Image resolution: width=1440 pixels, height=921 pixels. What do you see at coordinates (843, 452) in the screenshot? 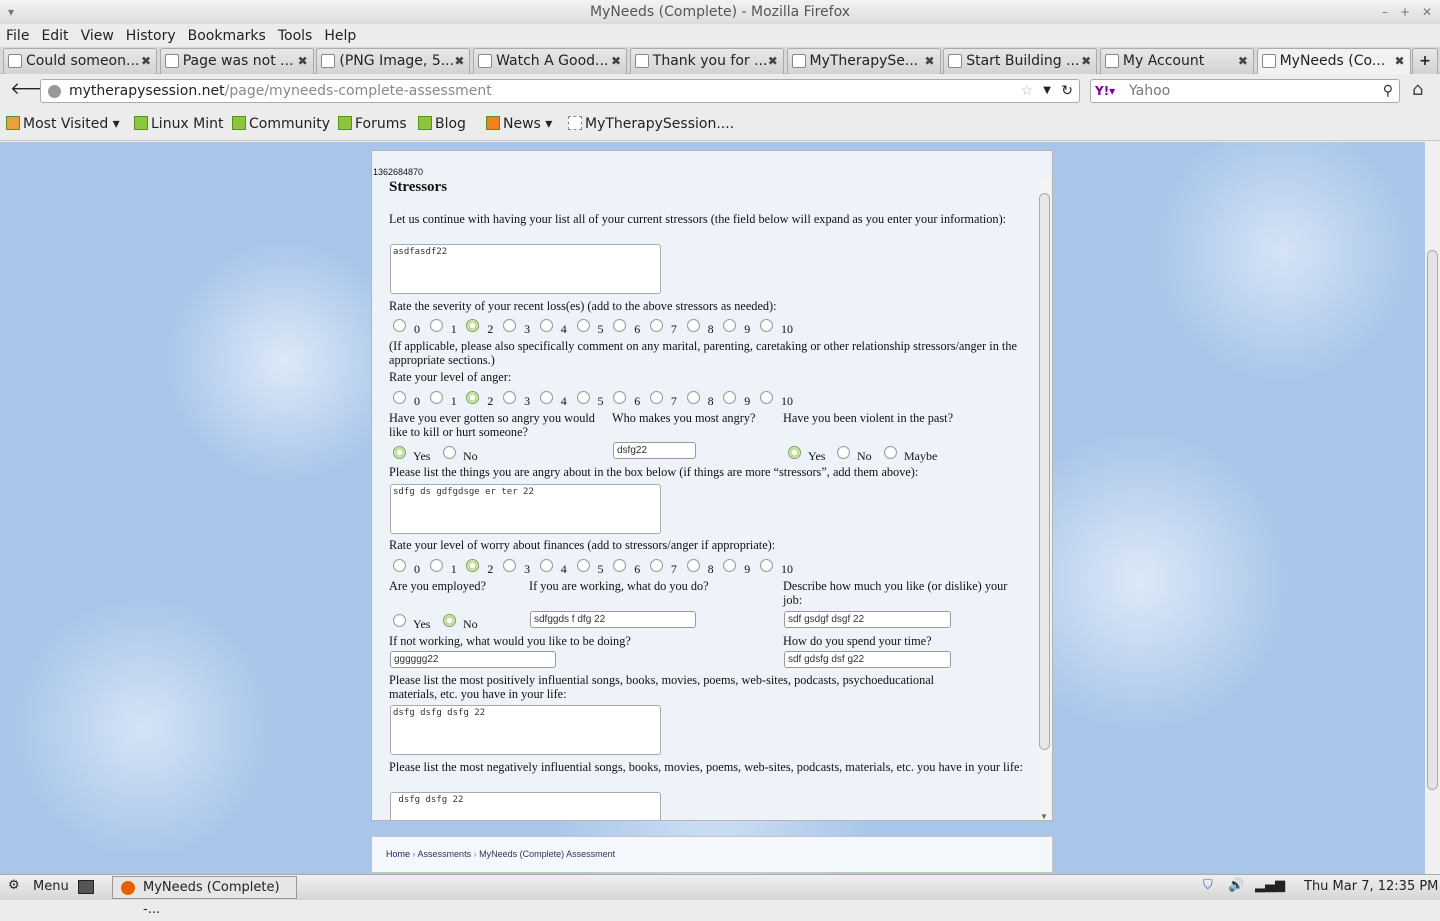
I see `violent-radio-no` at bounding box center [843, 452].